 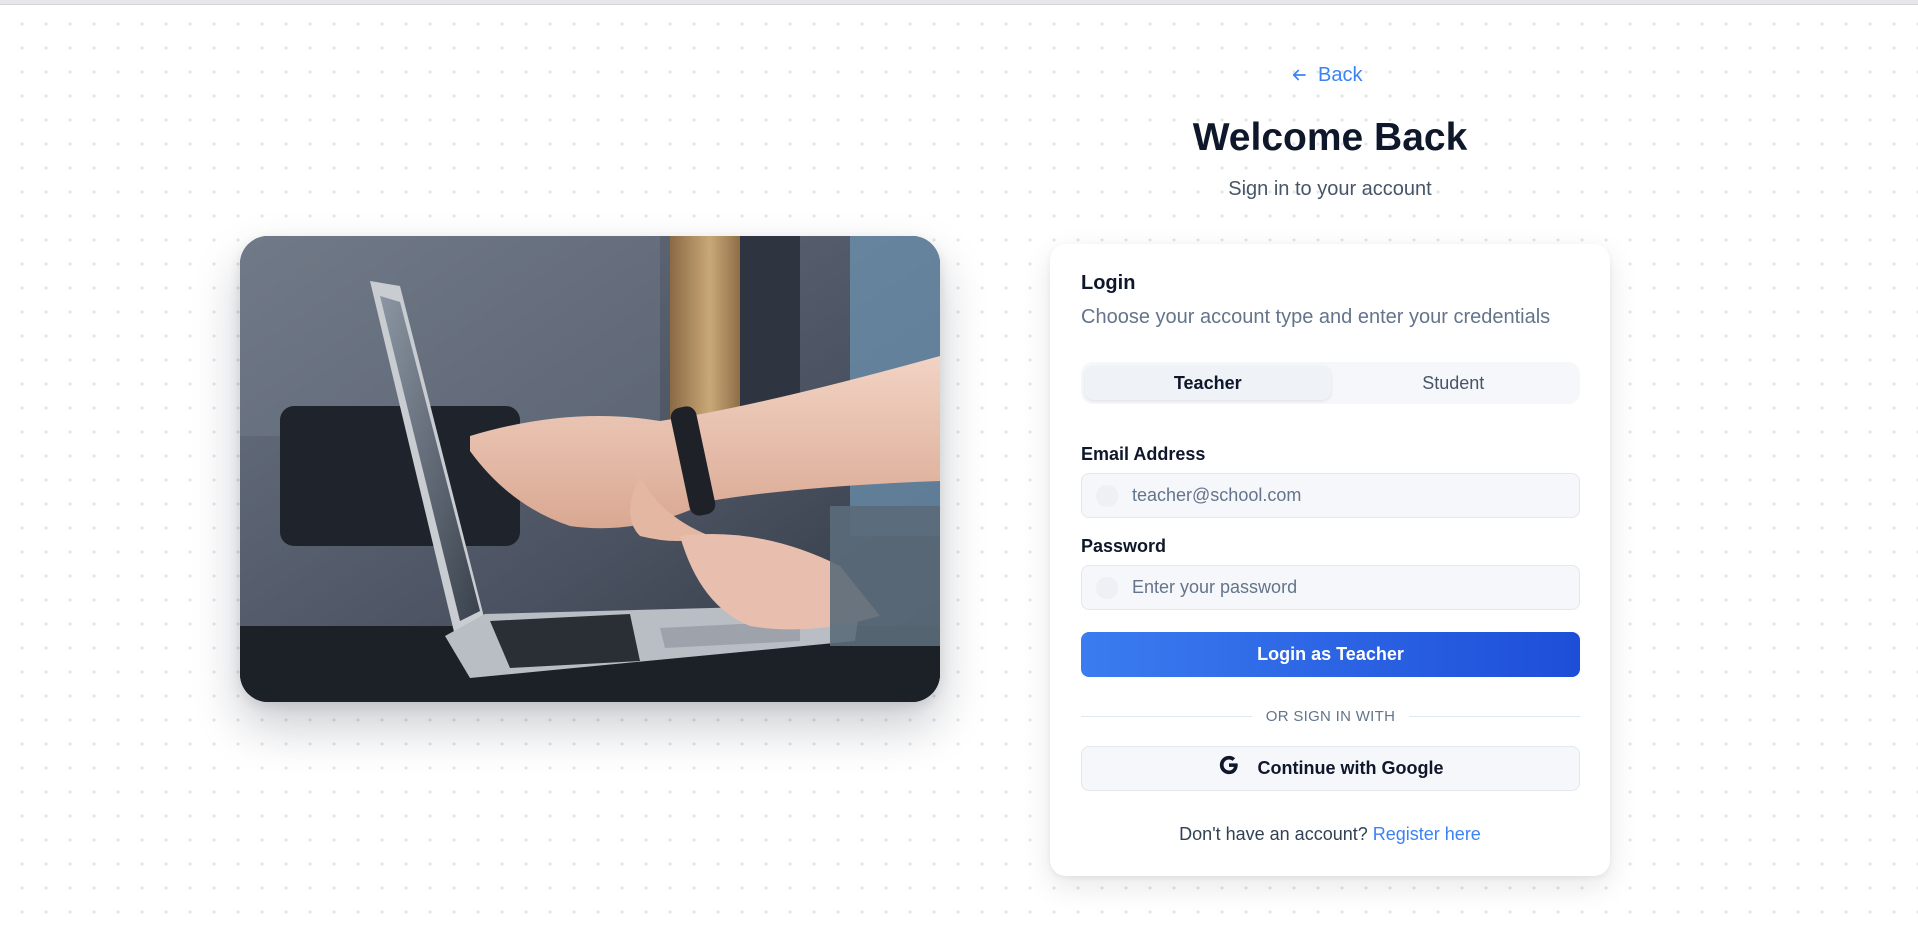 I want to click on password-input, so click(x=1352, y=587).